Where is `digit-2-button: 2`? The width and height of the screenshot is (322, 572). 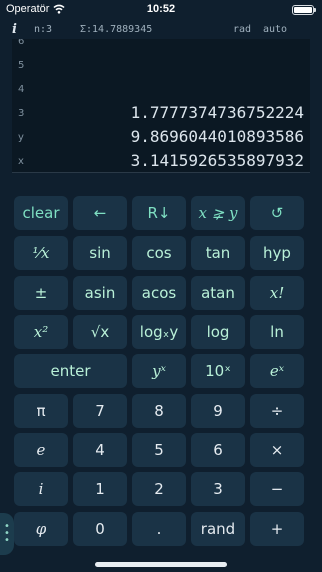
digit-2-button: 2 is located at coordinates (159, 489).